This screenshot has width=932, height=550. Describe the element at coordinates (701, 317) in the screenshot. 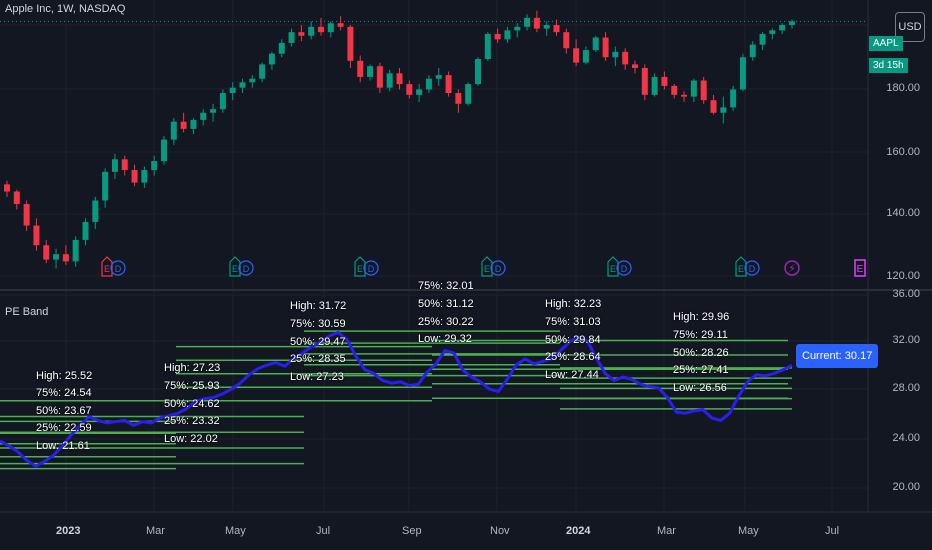

I see `band-label-high: High: 29.96` at that location.